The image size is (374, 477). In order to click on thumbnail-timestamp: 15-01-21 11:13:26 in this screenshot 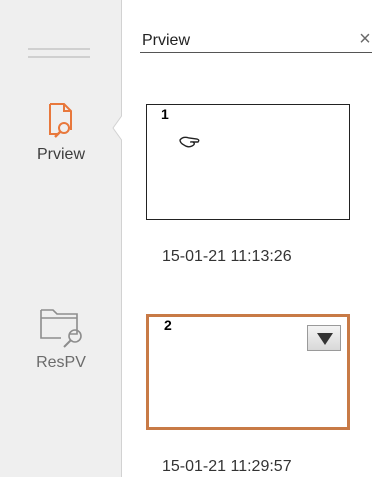, I will do `click(227, 256)`.